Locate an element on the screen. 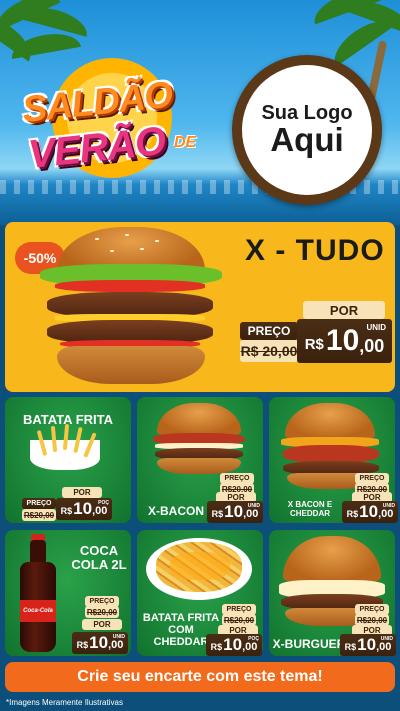 This screenshot has height=711, width=400. card-title: COCA COLA 2L is located at coordinates (99, 558).